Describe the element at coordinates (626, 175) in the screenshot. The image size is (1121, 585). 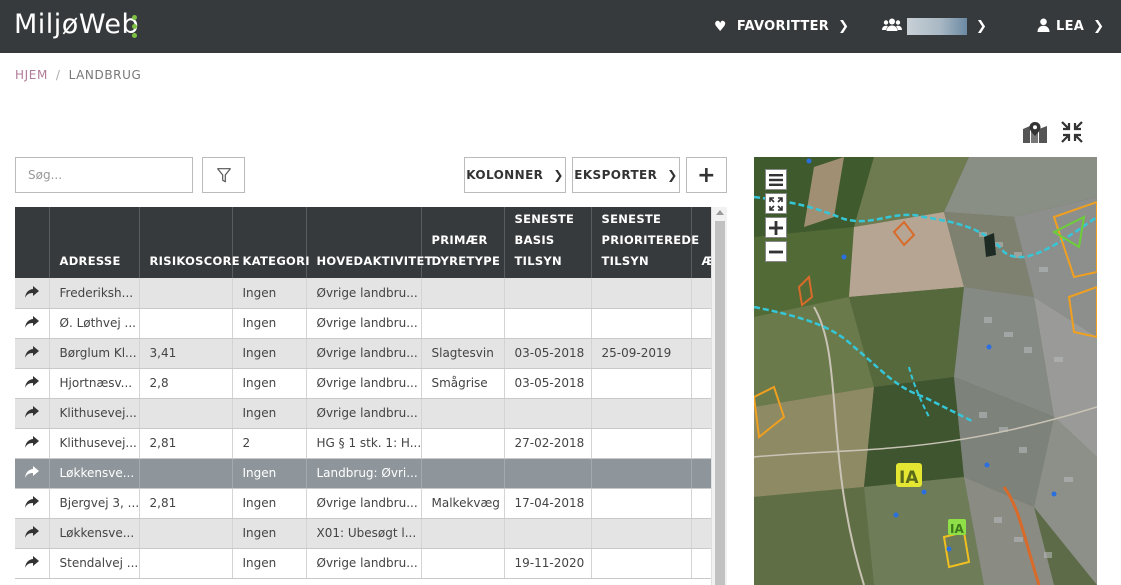
I see `export-button: EKSPORTER ❯` at that location.